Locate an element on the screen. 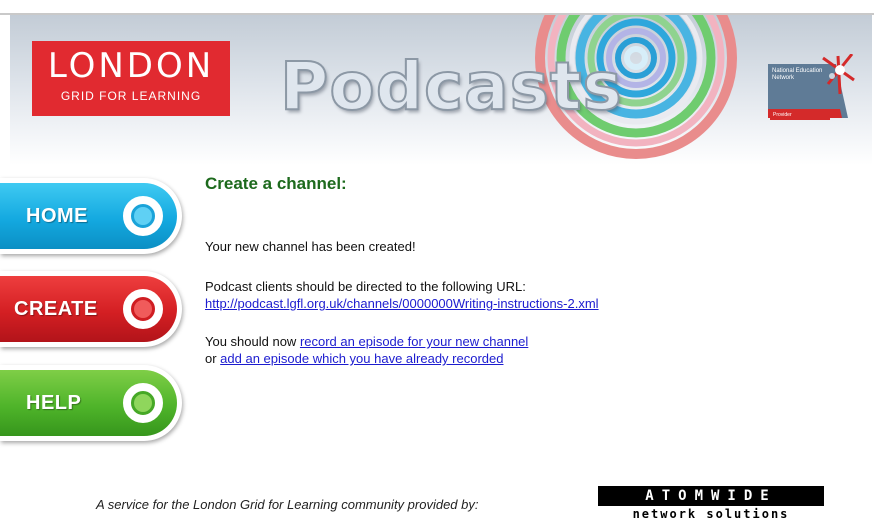  create-button-body: CREATE is located at coordinates (88, 309).